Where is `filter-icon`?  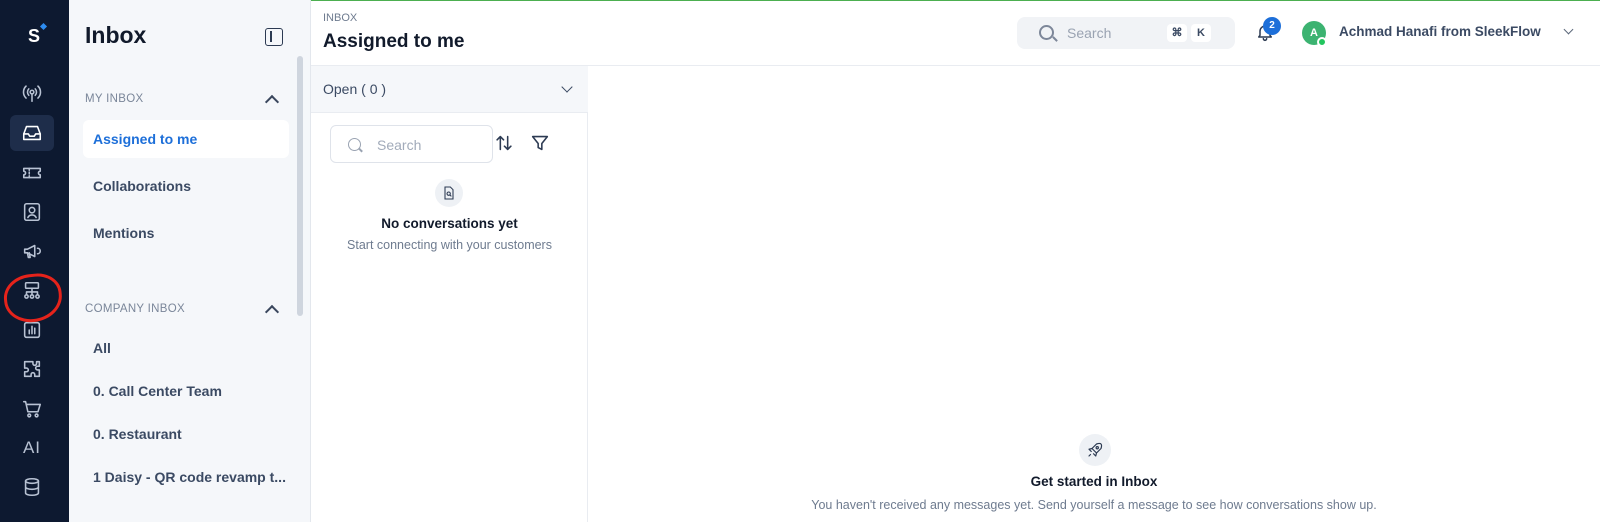
filter-icon is located at coordinates (540, 143).